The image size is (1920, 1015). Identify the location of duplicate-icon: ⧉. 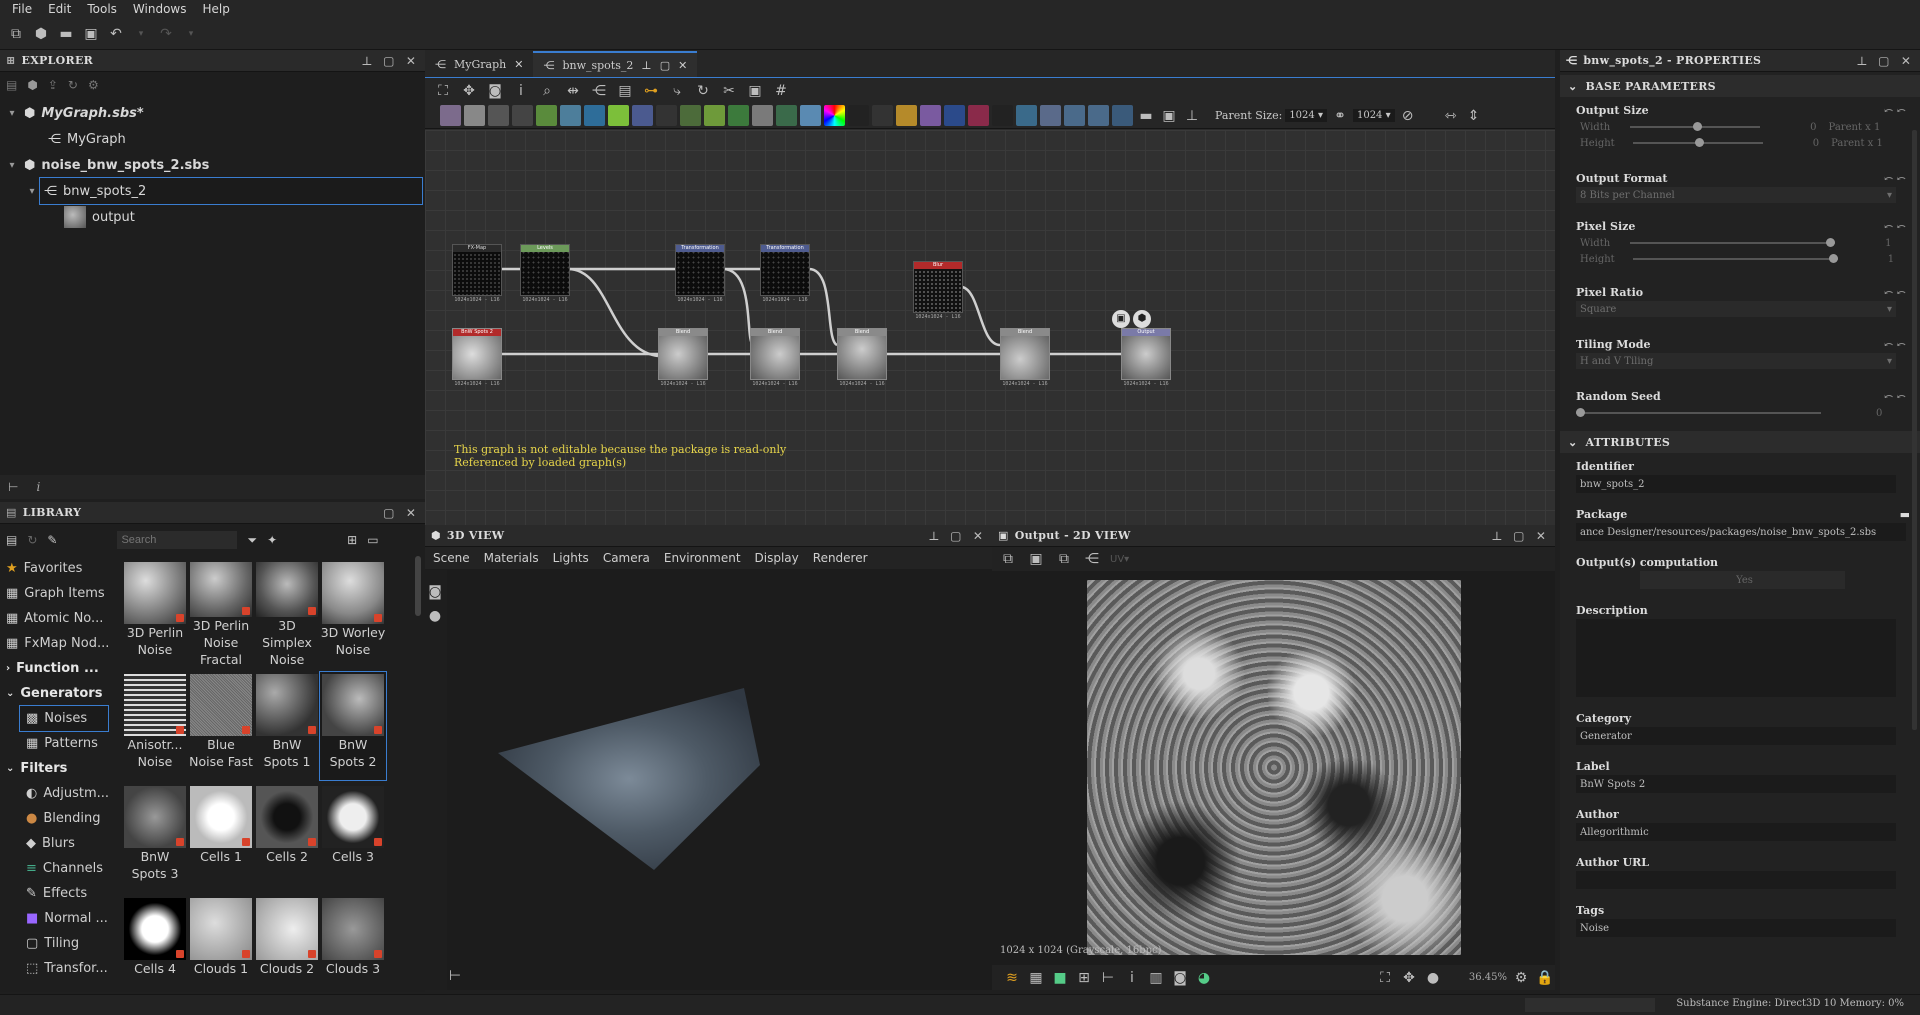
(1064, 559).